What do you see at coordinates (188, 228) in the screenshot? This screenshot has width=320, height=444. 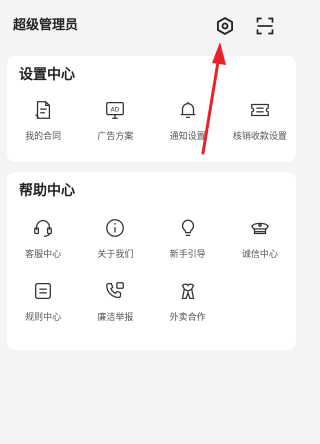 I see `bulb-icon` at bounding box center [188, 228].